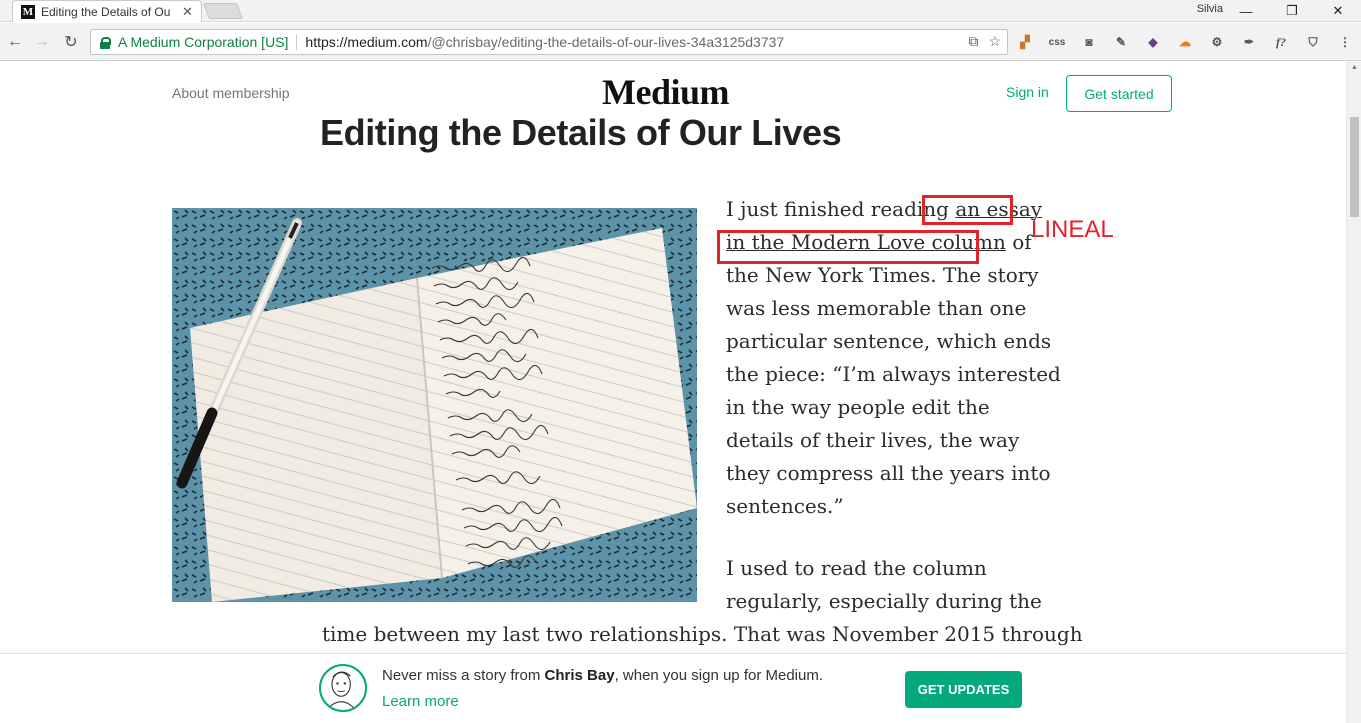 Image resolution: width=1361 pixels, height=723 pixels. I want to click on cloud-icon: ☁, so click(1185, 42).